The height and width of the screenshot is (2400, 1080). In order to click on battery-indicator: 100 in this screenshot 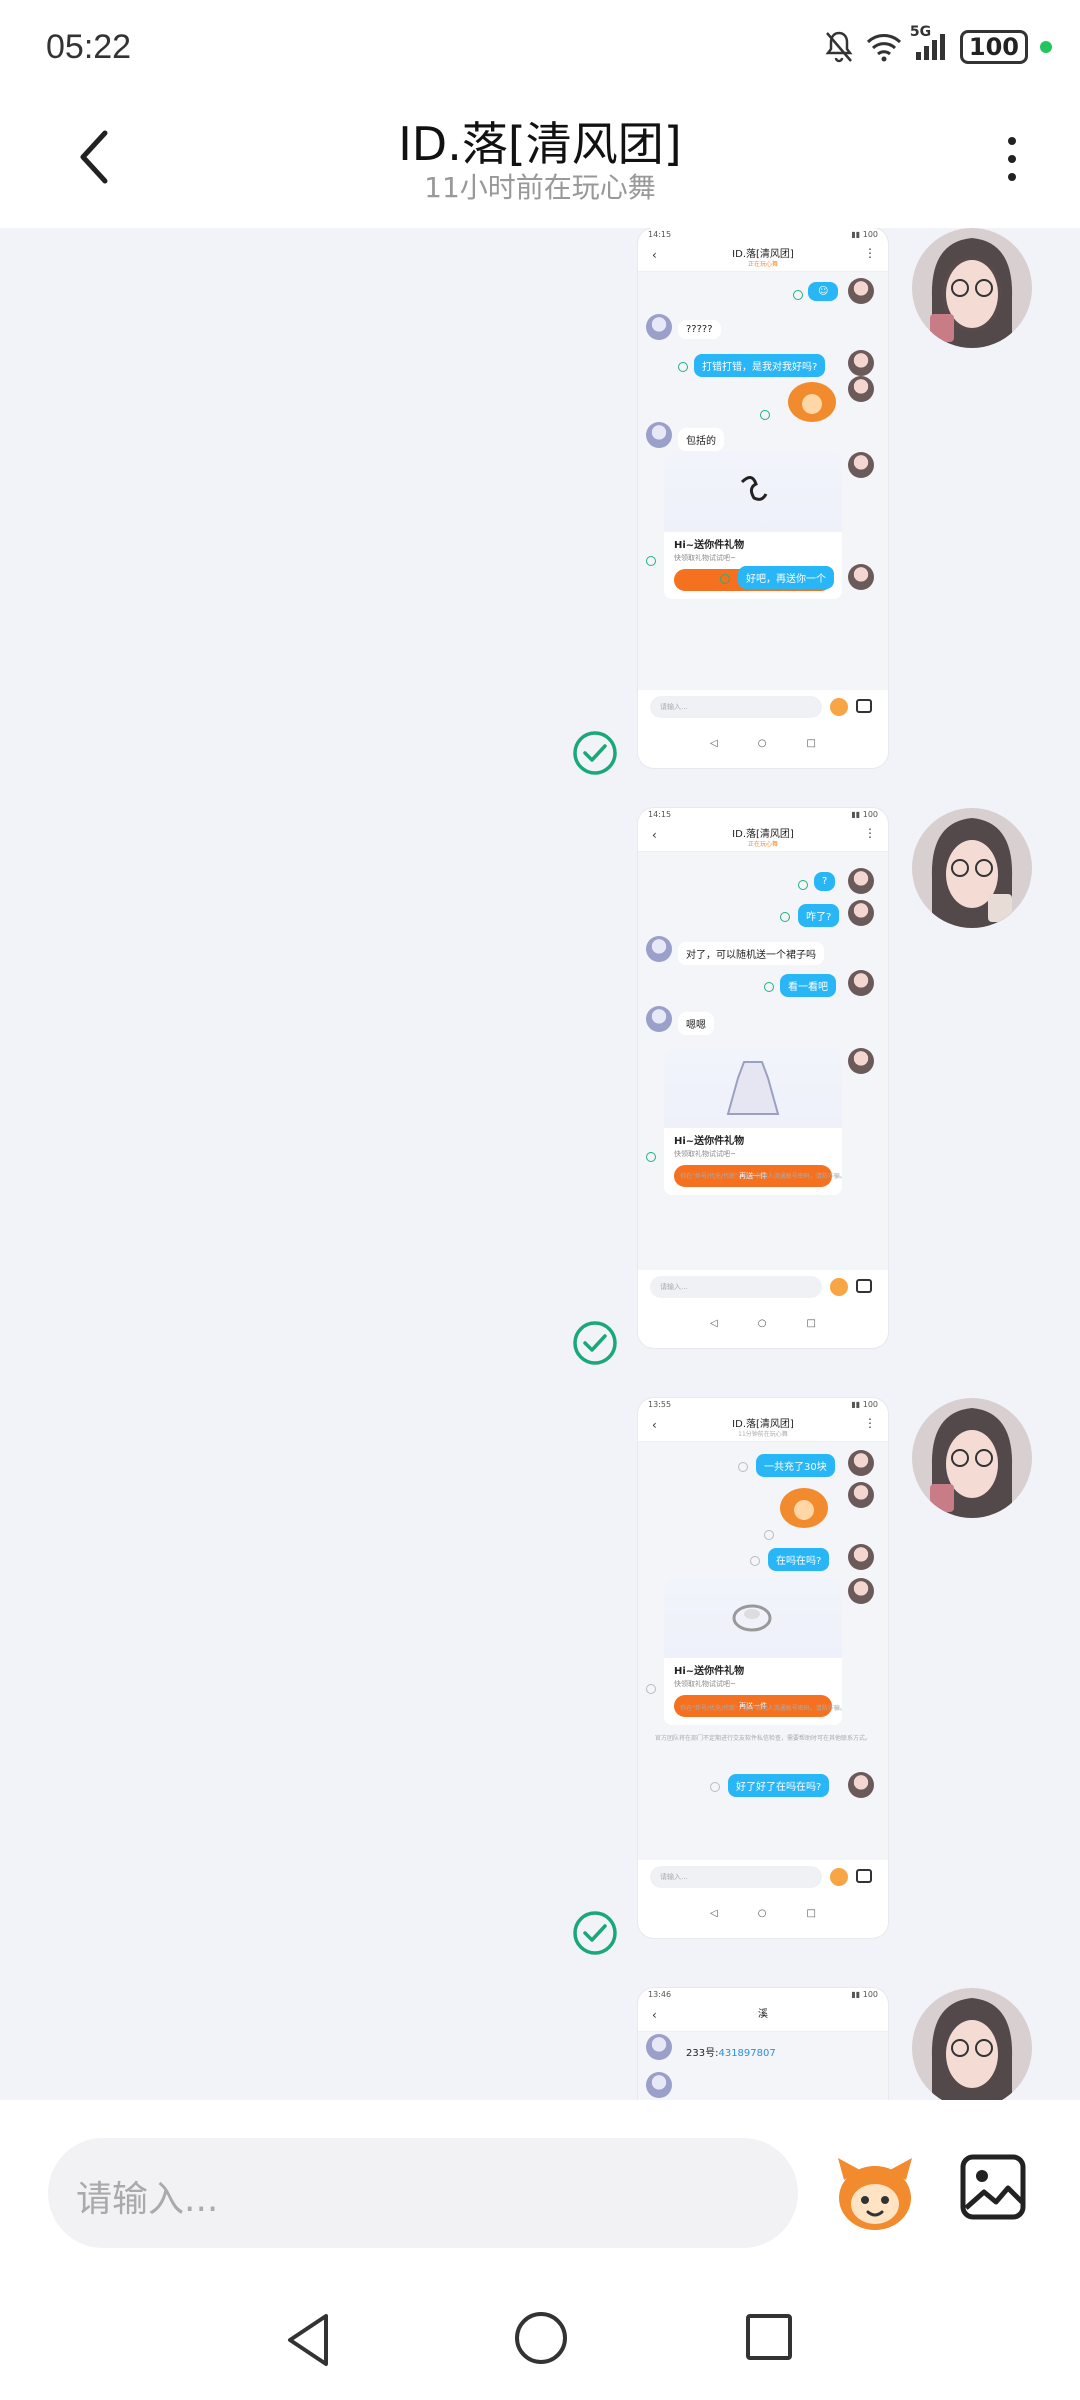, I will do `click(993, 47)`.